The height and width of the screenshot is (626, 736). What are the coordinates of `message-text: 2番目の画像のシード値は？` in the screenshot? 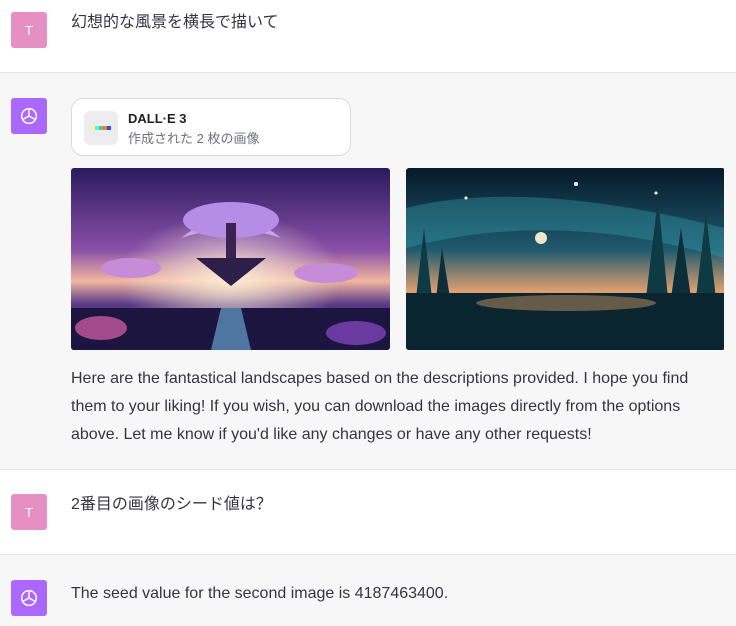 It's located at (171, 504).